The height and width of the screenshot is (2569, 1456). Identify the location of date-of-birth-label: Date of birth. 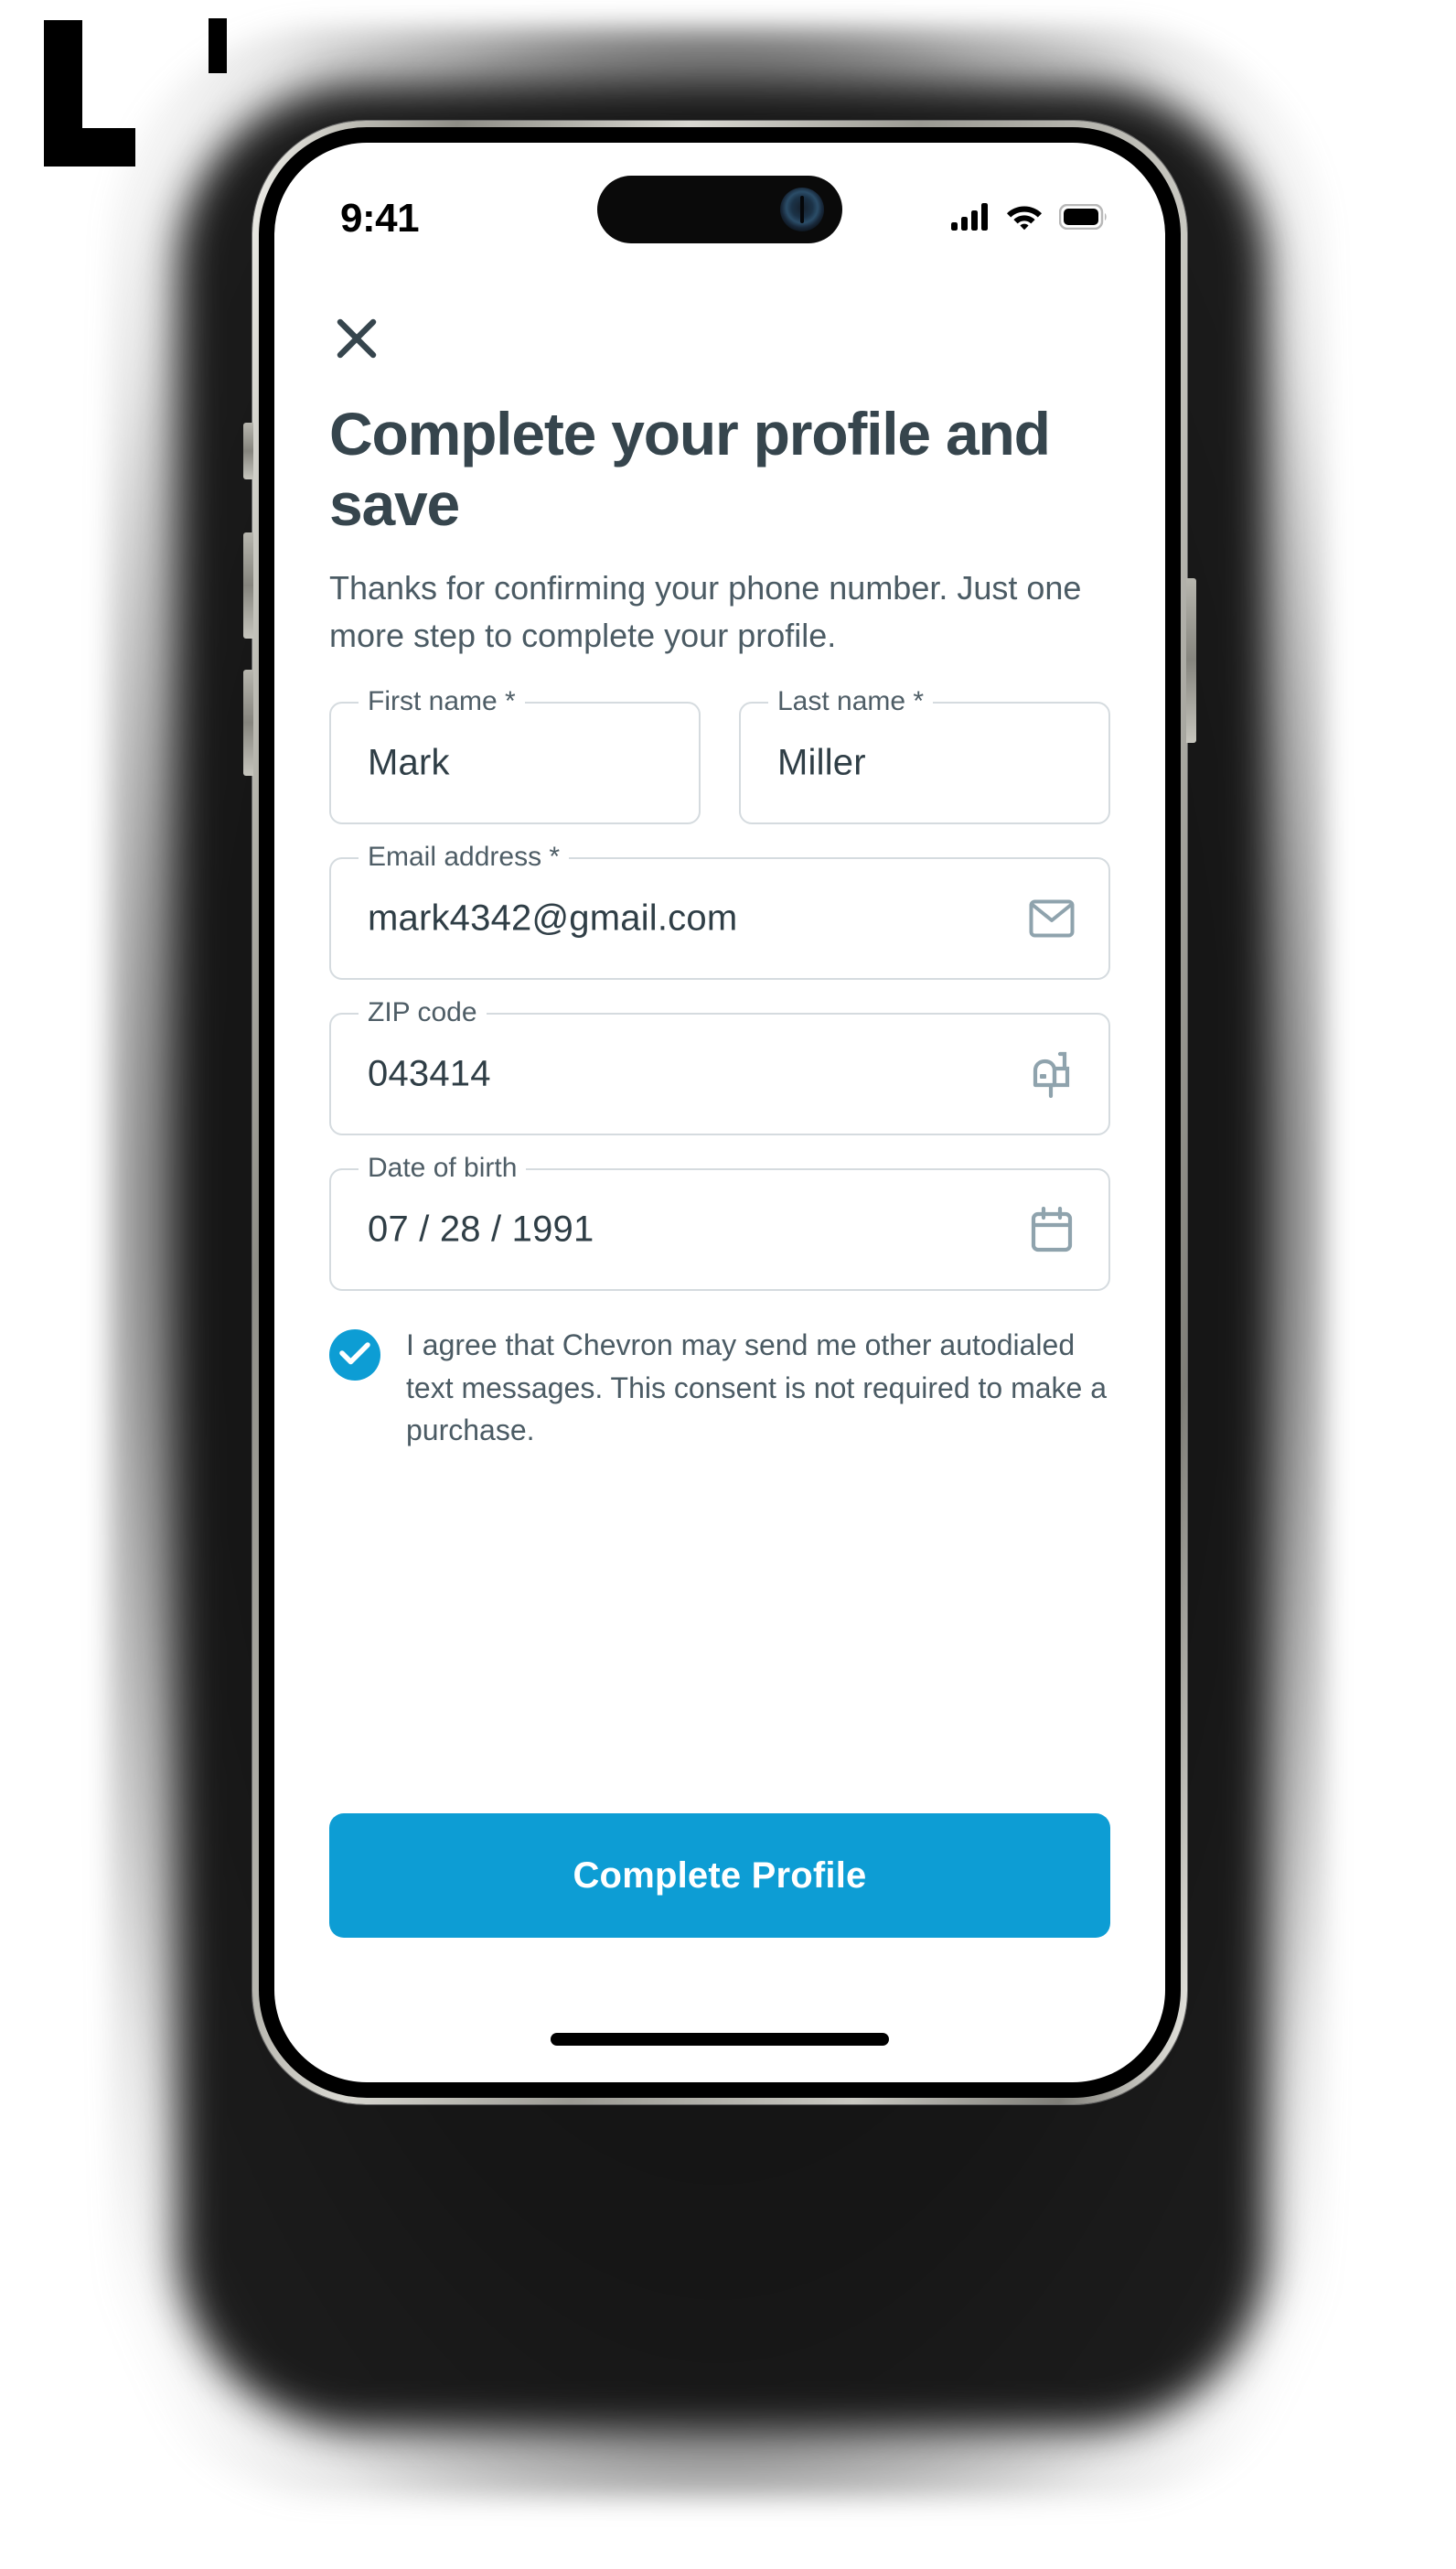
(443, 1169).